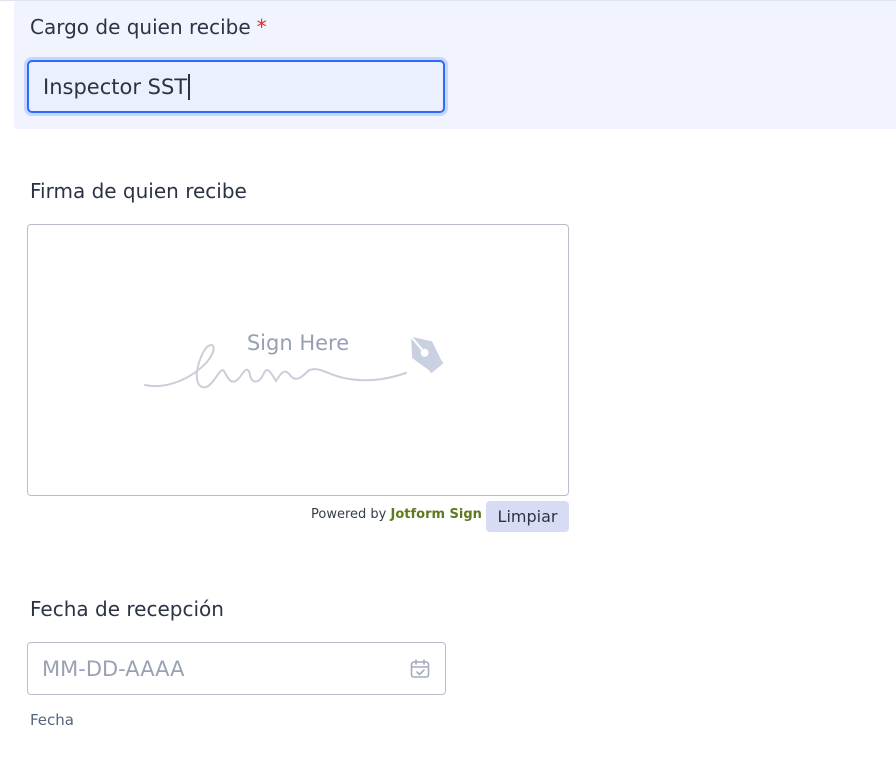 Image resolution: width=896 pixels, height=759 pixels. Describe the element at coordinates (189, 86) in the screenshot. I see `text-caret` at that location.